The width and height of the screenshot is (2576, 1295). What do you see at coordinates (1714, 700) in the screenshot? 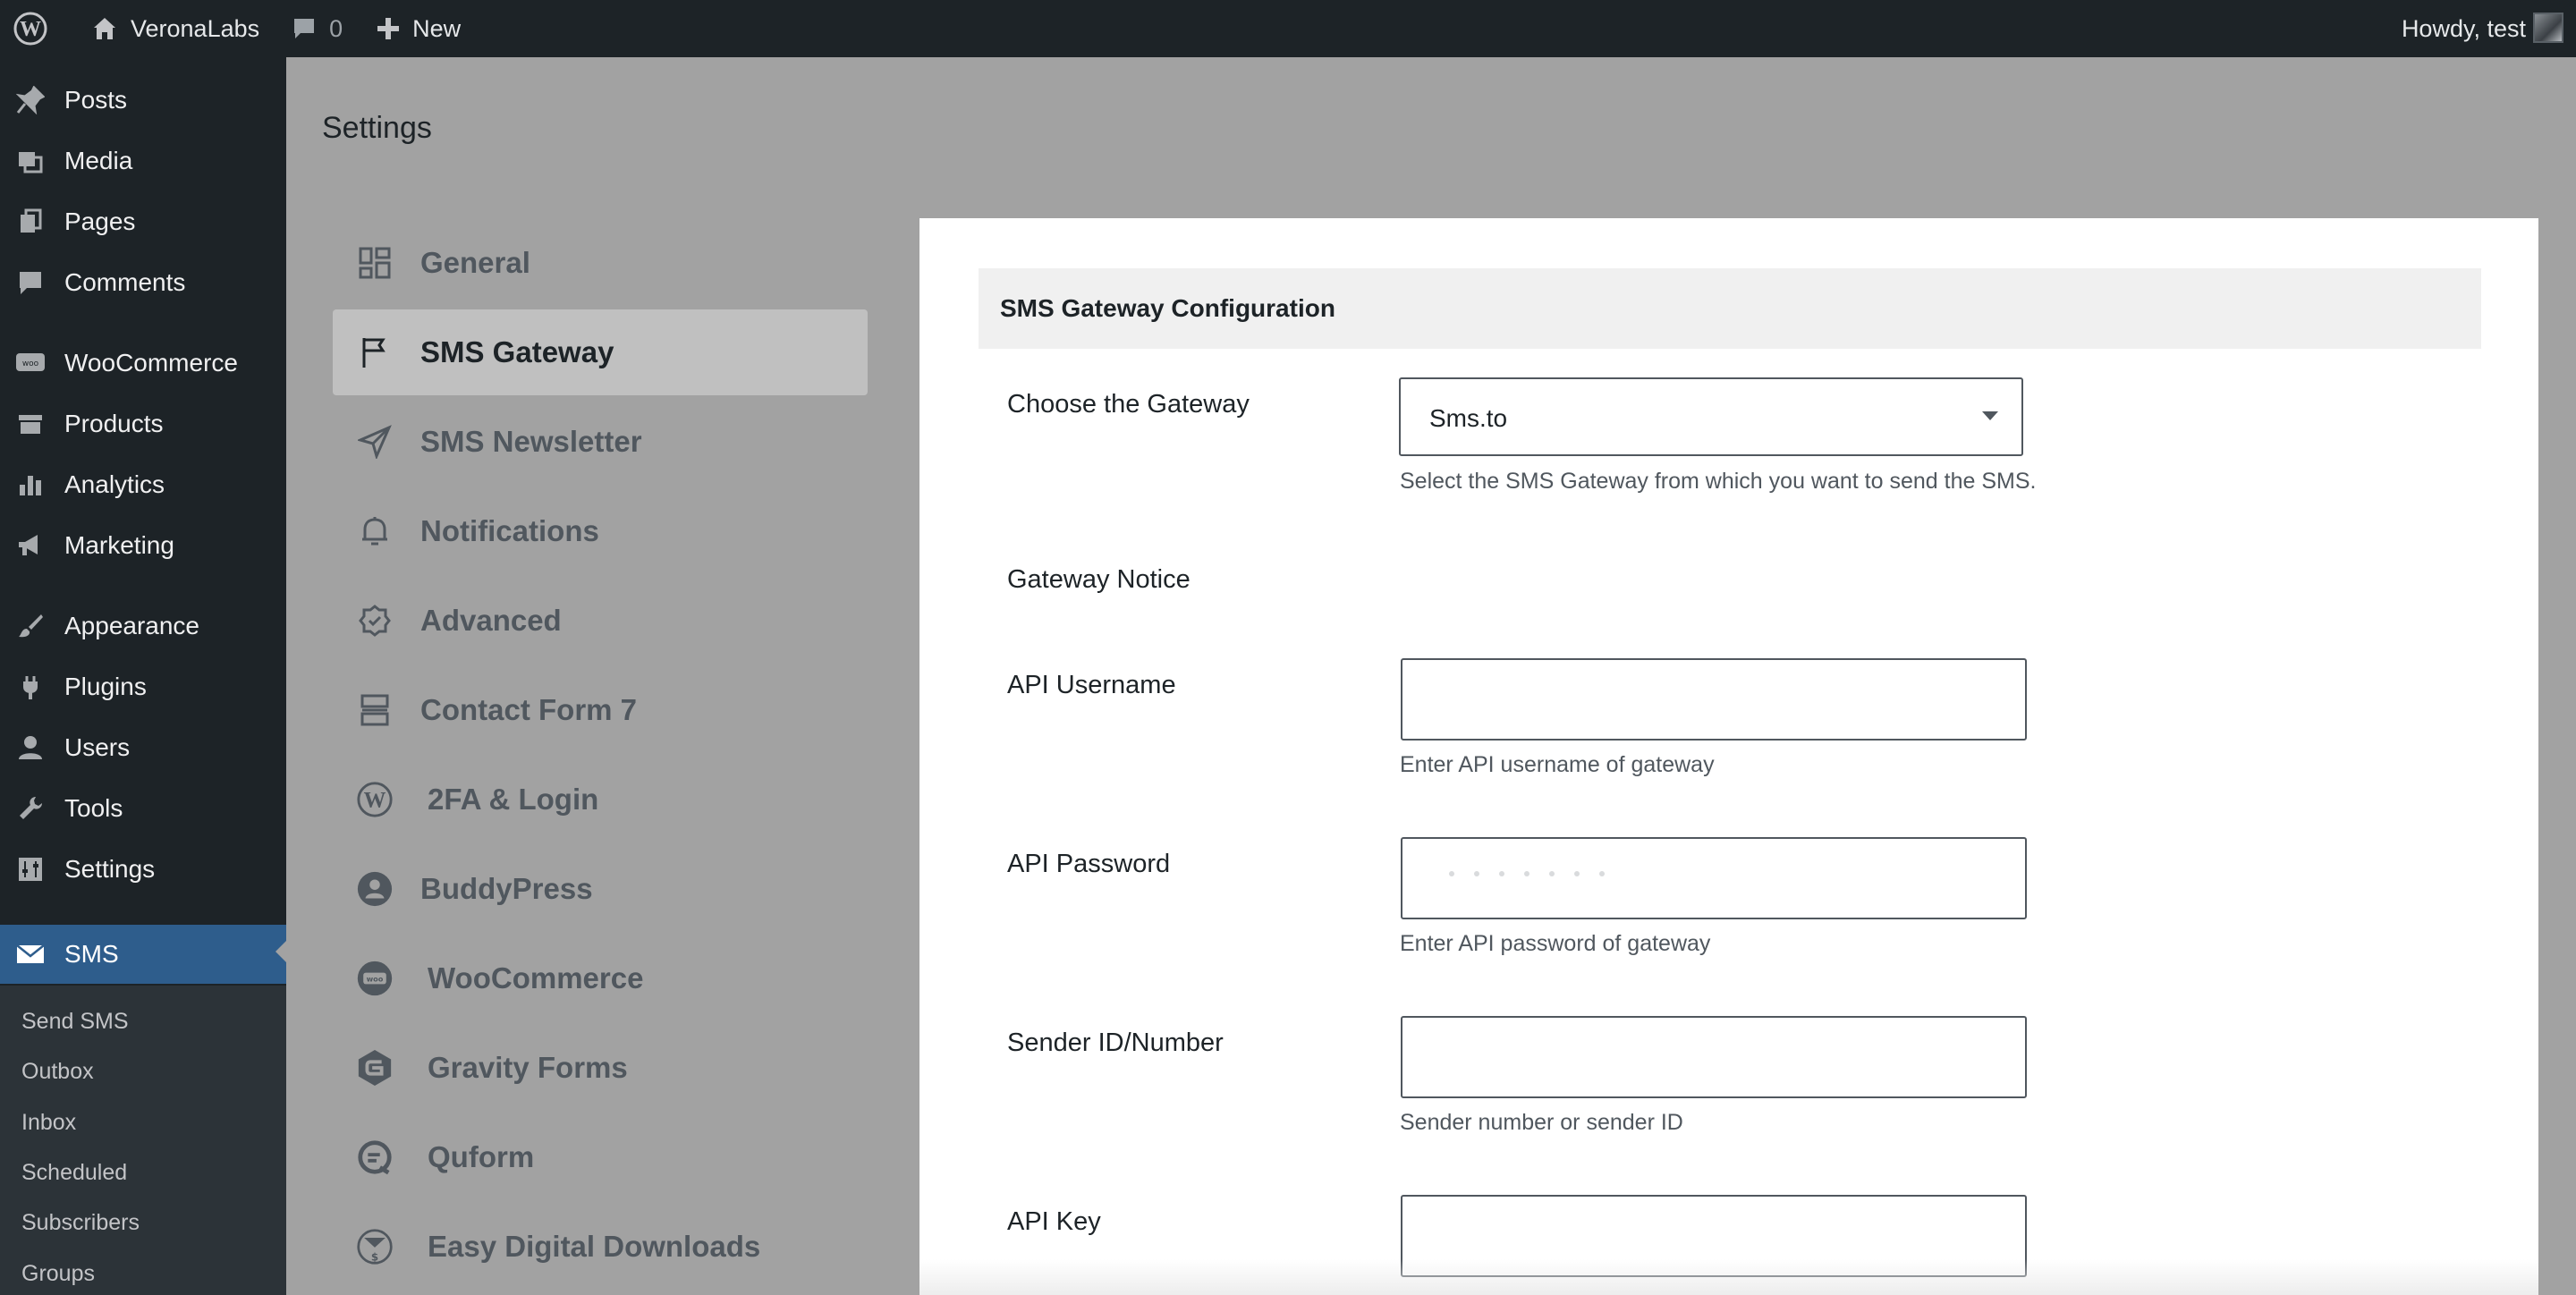
I see `api-username-input` at bounding box center [1714, 700].